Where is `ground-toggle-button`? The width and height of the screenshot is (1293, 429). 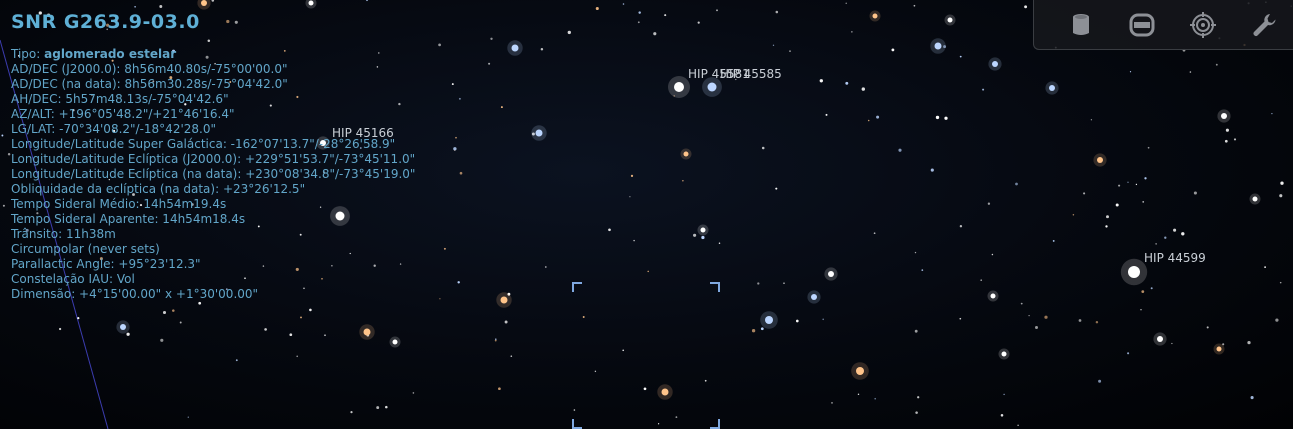
ground-toggle-button is located at coordinates (1081, 25).